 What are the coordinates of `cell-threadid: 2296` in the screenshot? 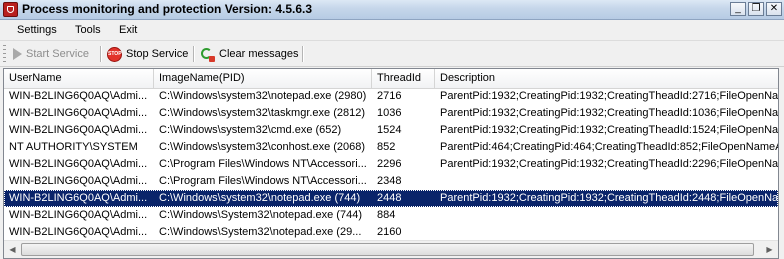 It's located at (389, 164).